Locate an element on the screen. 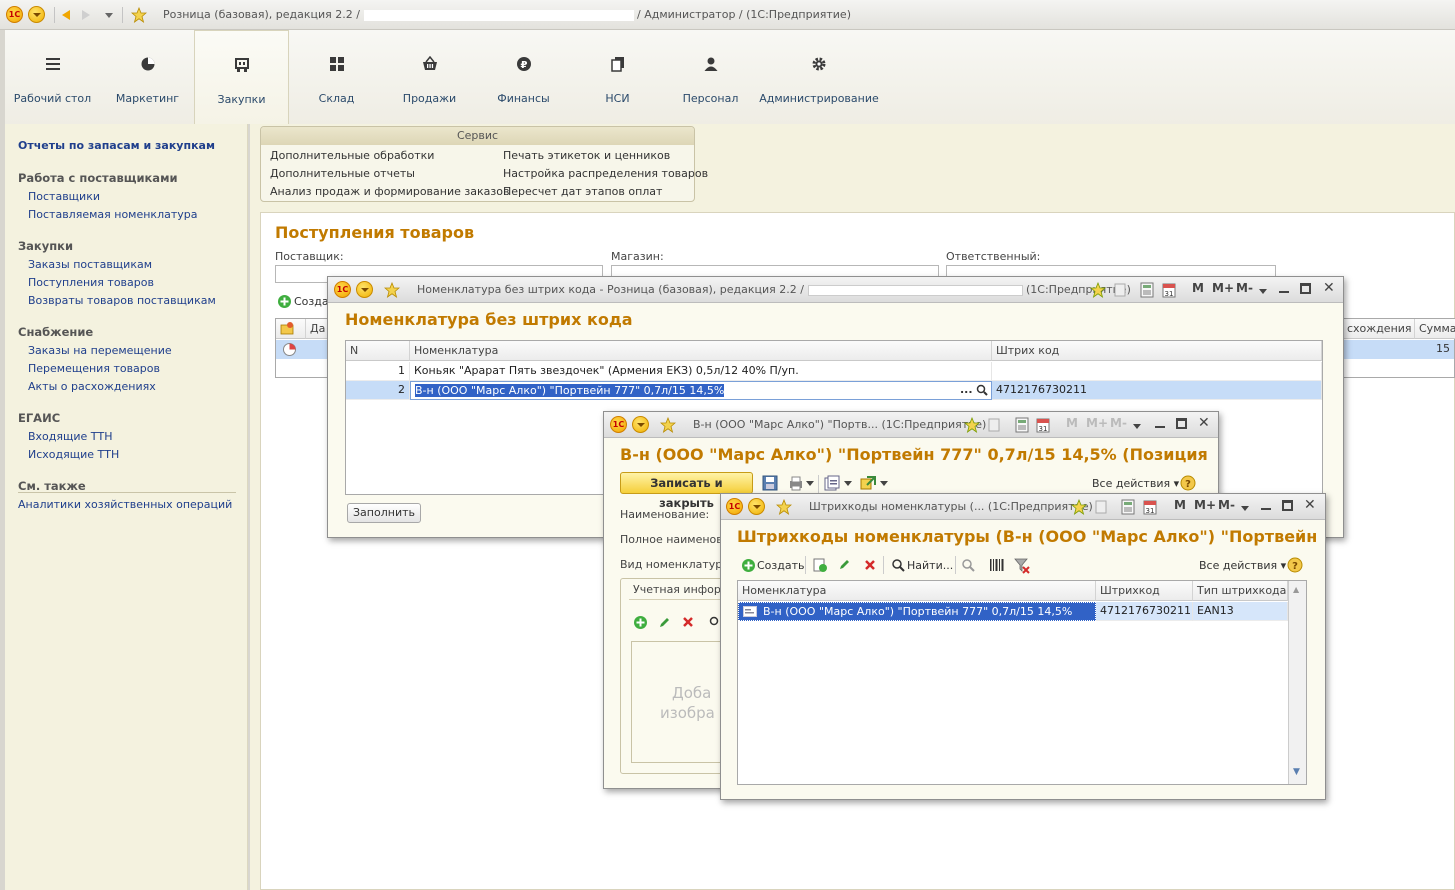 The height and width of the screenshot is (890, 1455). section-marketing: Маркетинг is located at coordinates (147, 77).